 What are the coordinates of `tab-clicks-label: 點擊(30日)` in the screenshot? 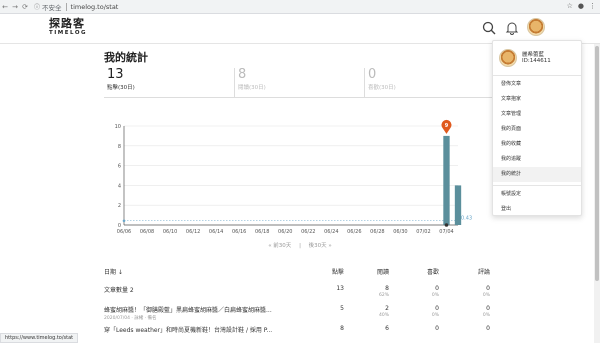 It's located at (121, 88).